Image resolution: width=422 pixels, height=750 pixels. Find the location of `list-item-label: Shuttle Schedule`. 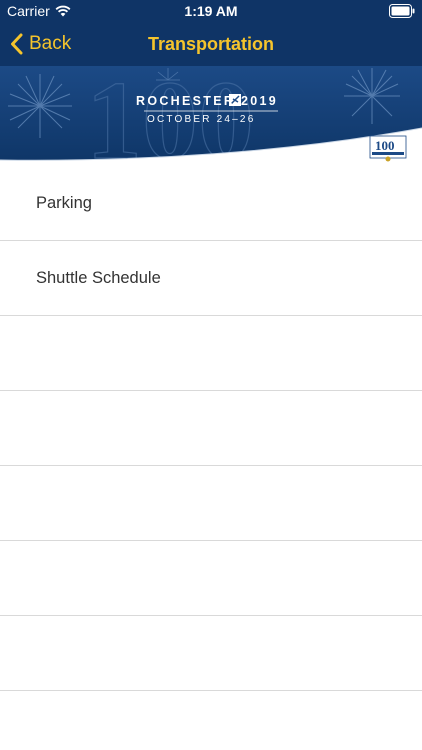

list-item-label: Shuttle Schedule is located at coordinates (98, 278).